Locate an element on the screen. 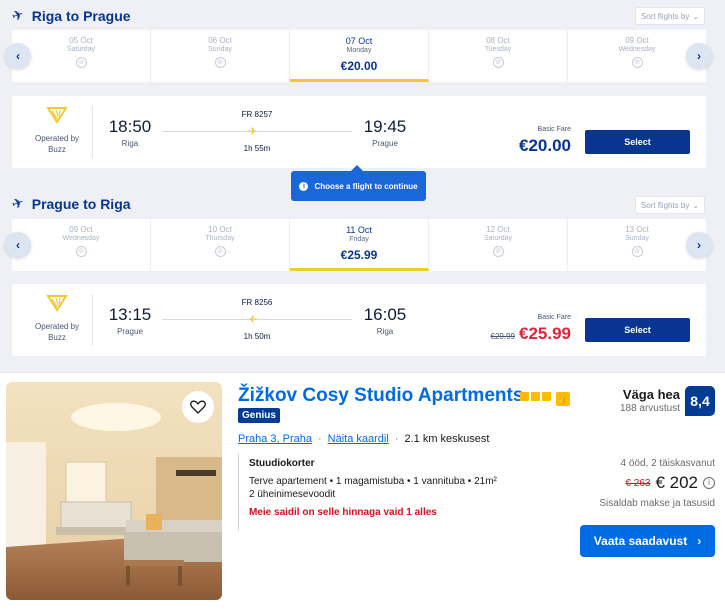 The width and height of the screenshot is (725, 615). flight-duration: 1h 50m is located at coordinates (257, 336).